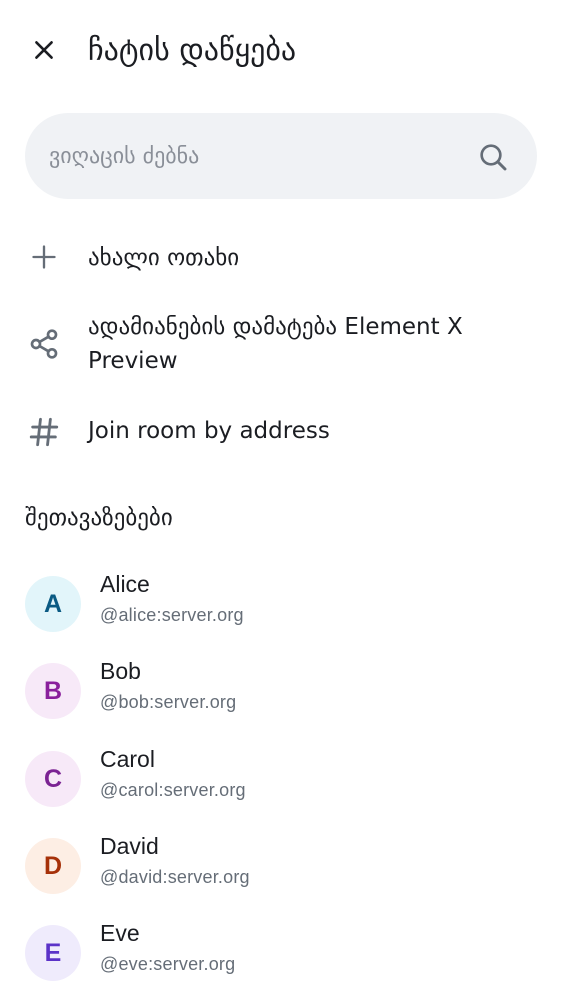  I want to click on share-icon, so click(44, 344).